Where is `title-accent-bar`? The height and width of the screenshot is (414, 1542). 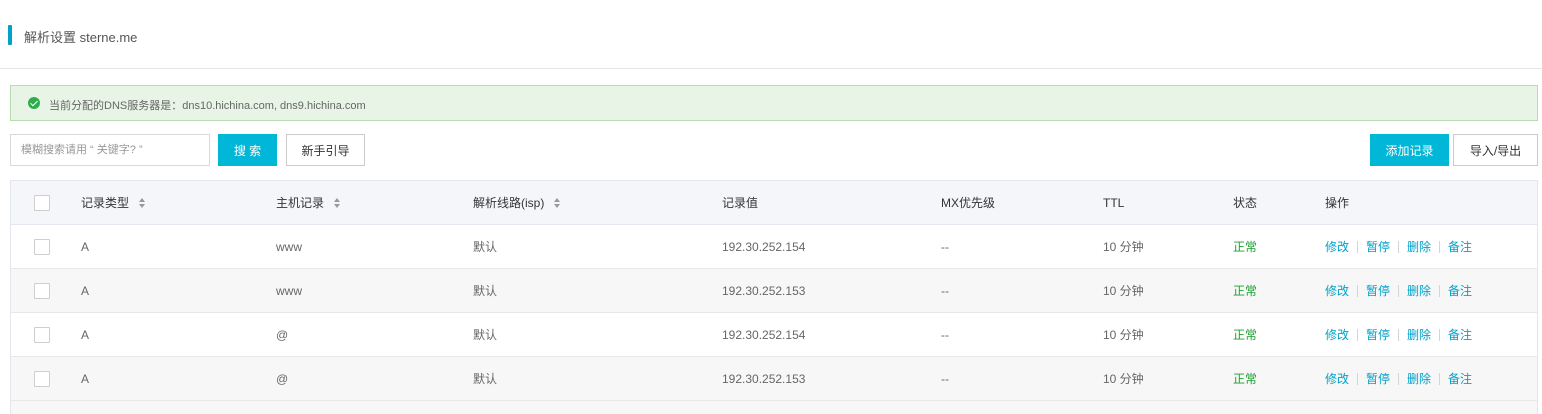
title-accent-bar is located at coordinates (10, 35).